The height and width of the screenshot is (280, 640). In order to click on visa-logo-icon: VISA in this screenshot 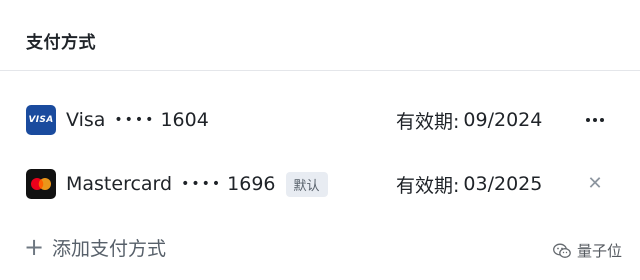, I will do `click(41, 120)`.